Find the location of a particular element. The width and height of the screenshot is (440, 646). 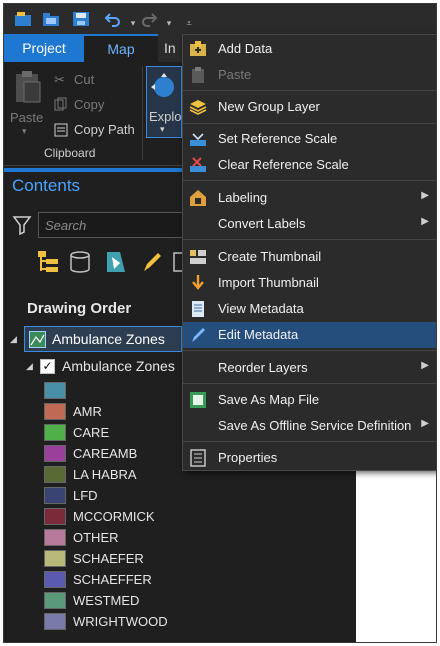

menu-item-label: Import Thumbnail is located at coordinates (268, 282).